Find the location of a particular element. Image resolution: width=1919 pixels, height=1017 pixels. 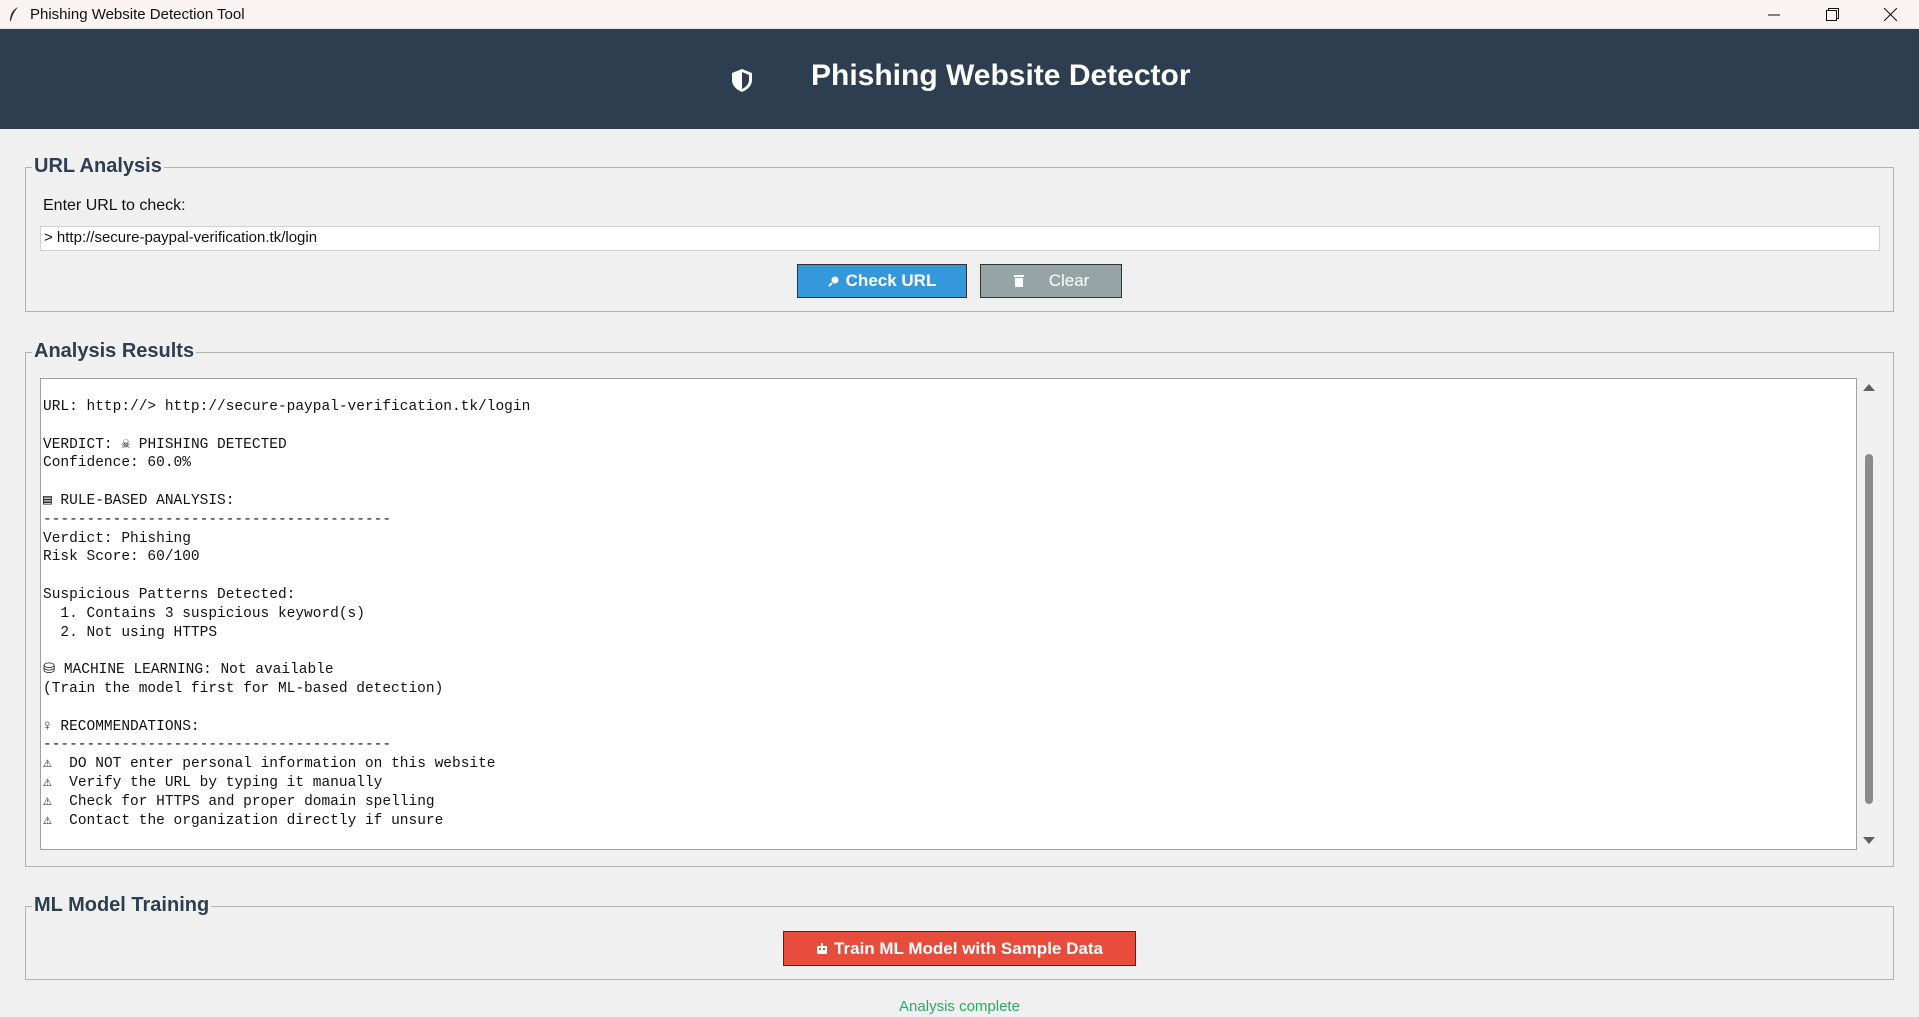

train-model-label: Train ML Model with Sample Data is located at coordinates (968, 948).